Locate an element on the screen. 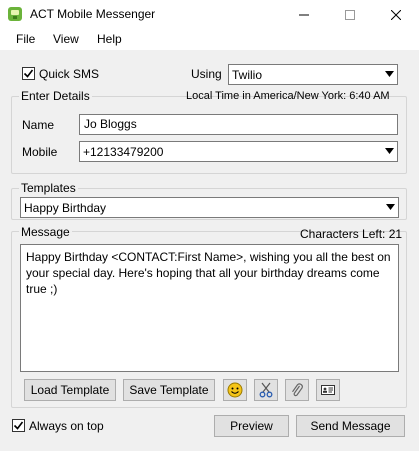 The width and height of the screenshot is (419, 451). paperclip-icon is located at coordinates (297, 390).